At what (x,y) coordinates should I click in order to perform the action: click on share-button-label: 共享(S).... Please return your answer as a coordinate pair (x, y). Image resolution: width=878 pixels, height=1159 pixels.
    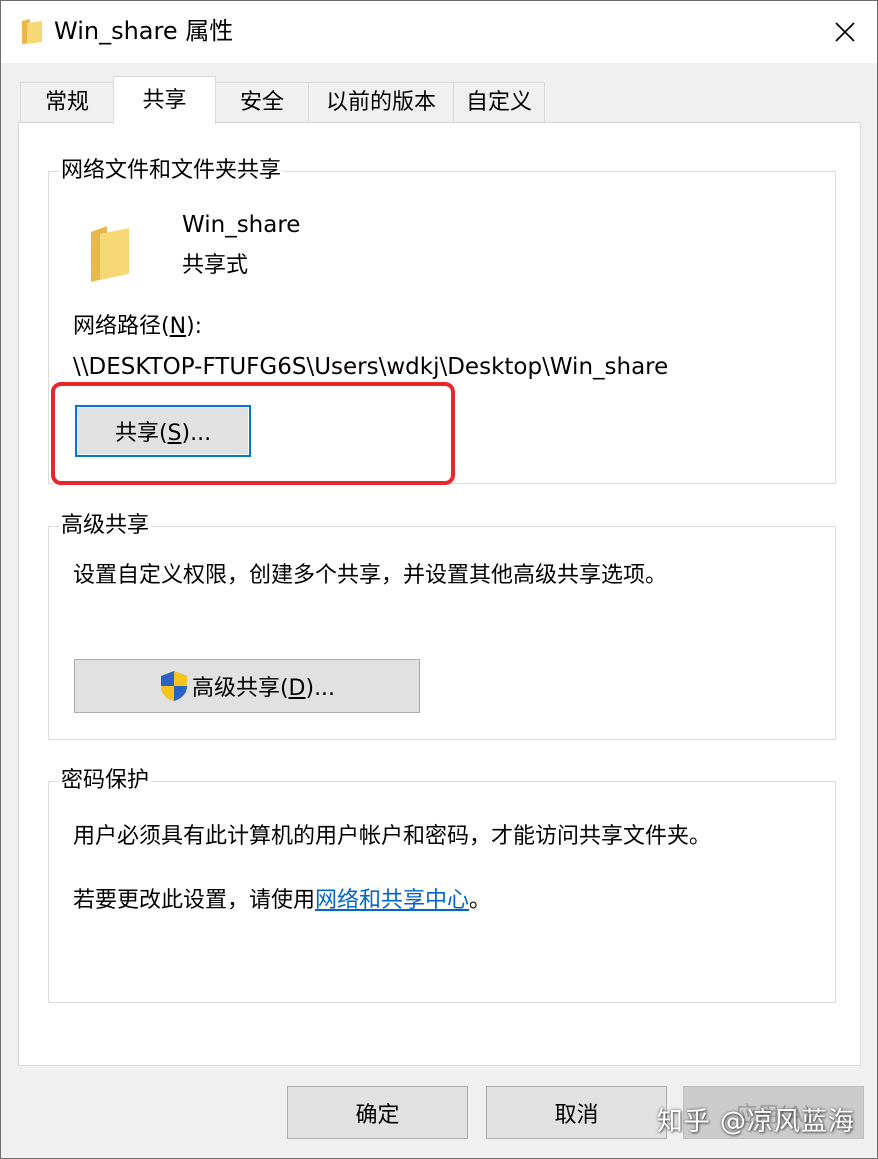
    Looking at the image, I should click on (163, 433).